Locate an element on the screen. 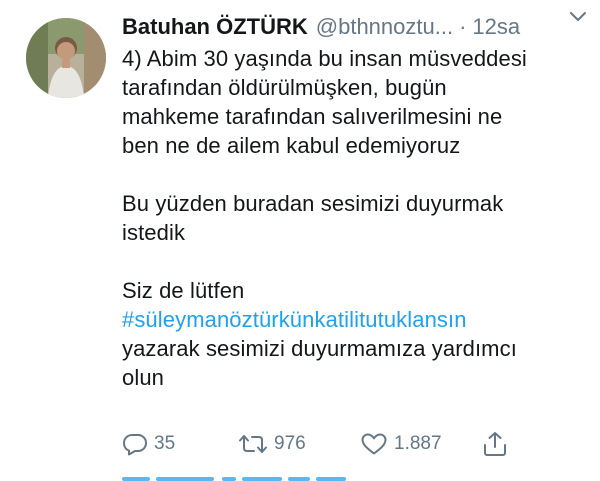  share-icon is located at coordinates (495, 444).